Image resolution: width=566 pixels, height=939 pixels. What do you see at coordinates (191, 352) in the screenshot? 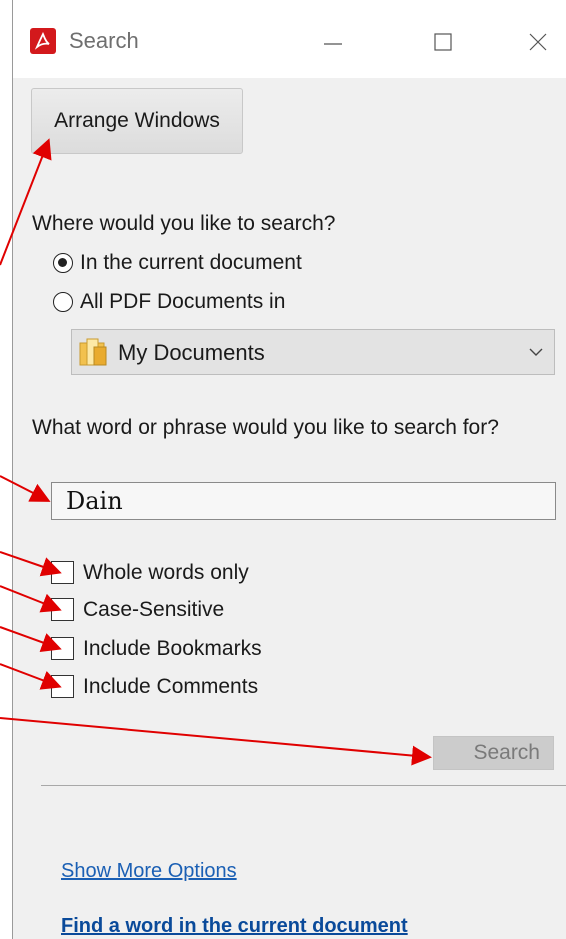
I see `location-value: My Documents` at bounding box center [191, 352].